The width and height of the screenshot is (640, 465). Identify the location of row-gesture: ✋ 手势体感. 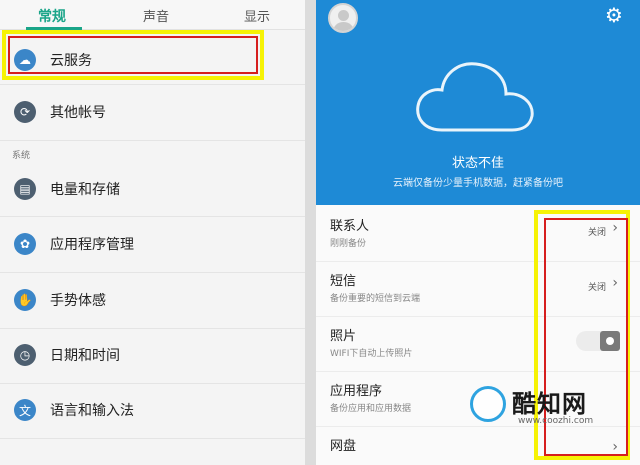
(152, 300).